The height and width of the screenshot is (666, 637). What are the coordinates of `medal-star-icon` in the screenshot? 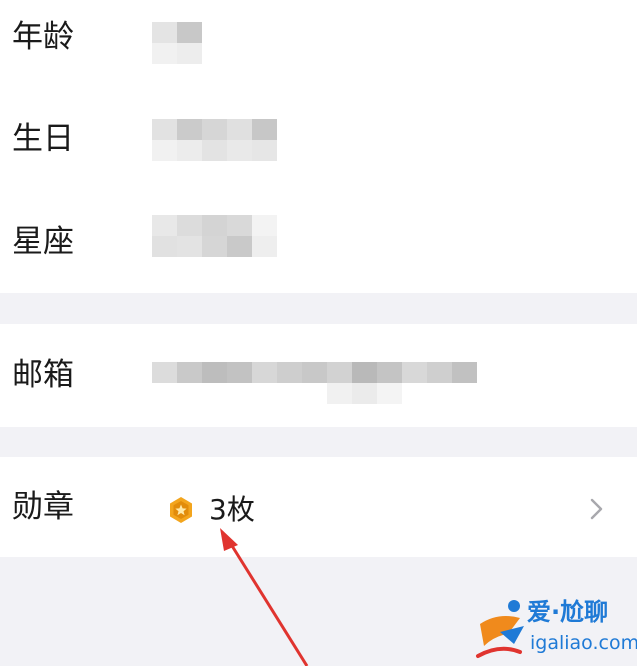 It's located at (181, 510).